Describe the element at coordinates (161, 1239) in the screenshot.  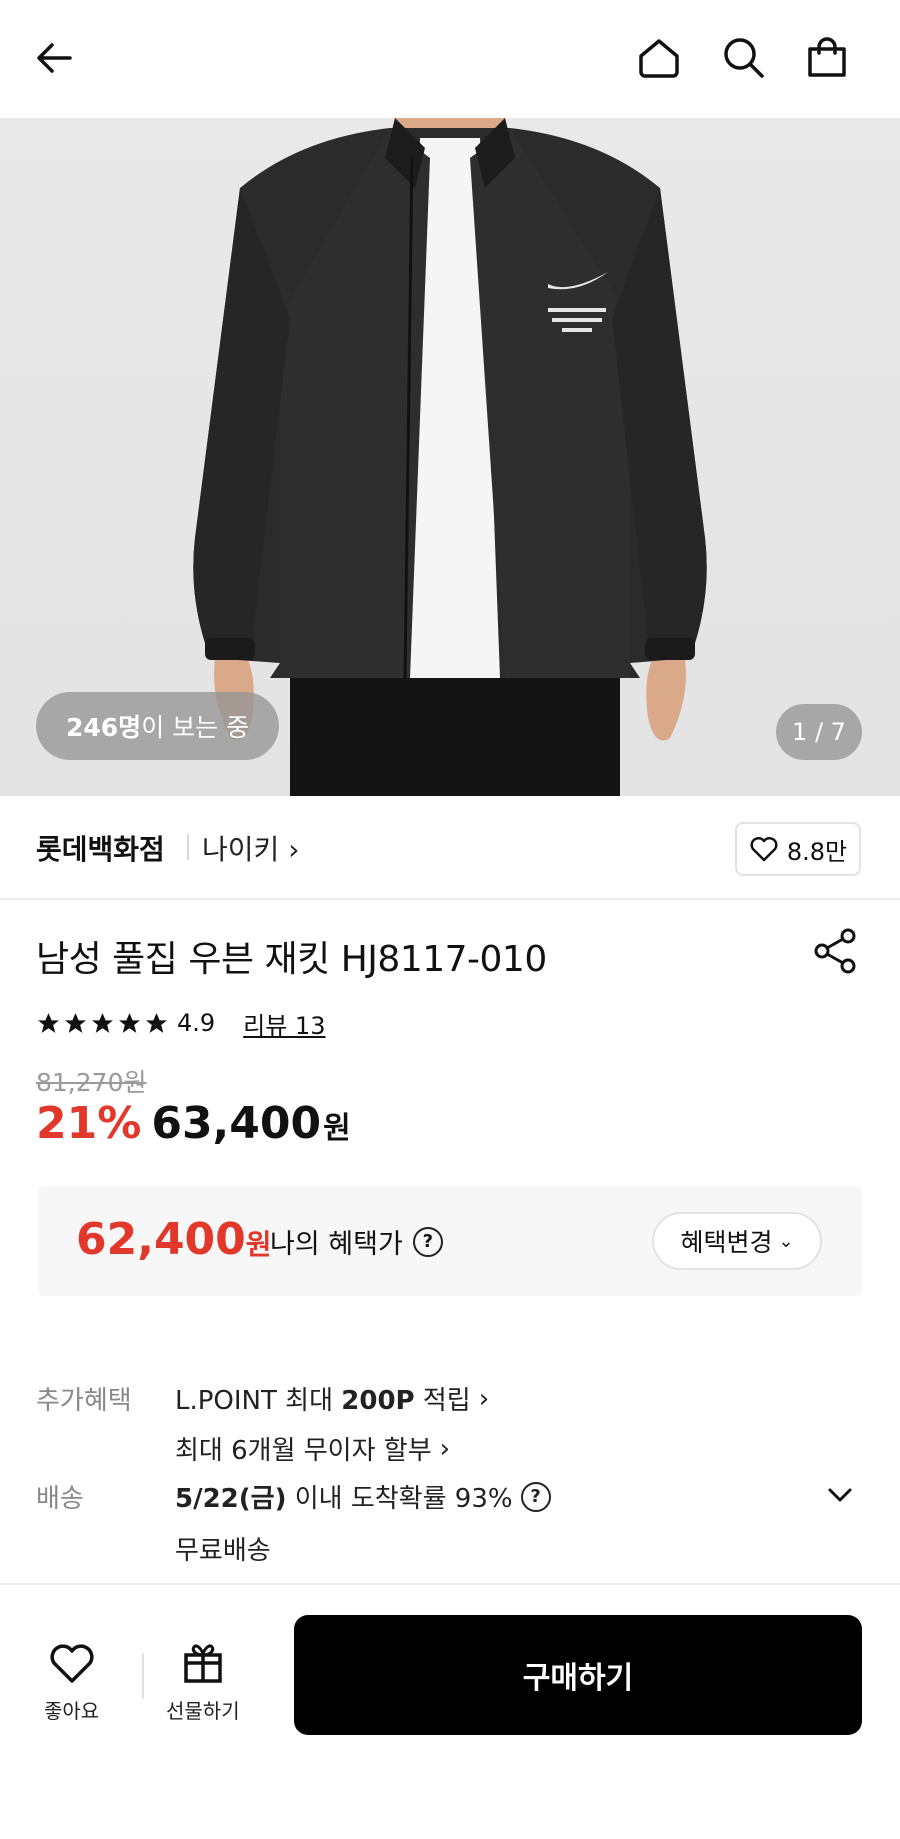
I see `benefit-price-value: 62,400` at that location.